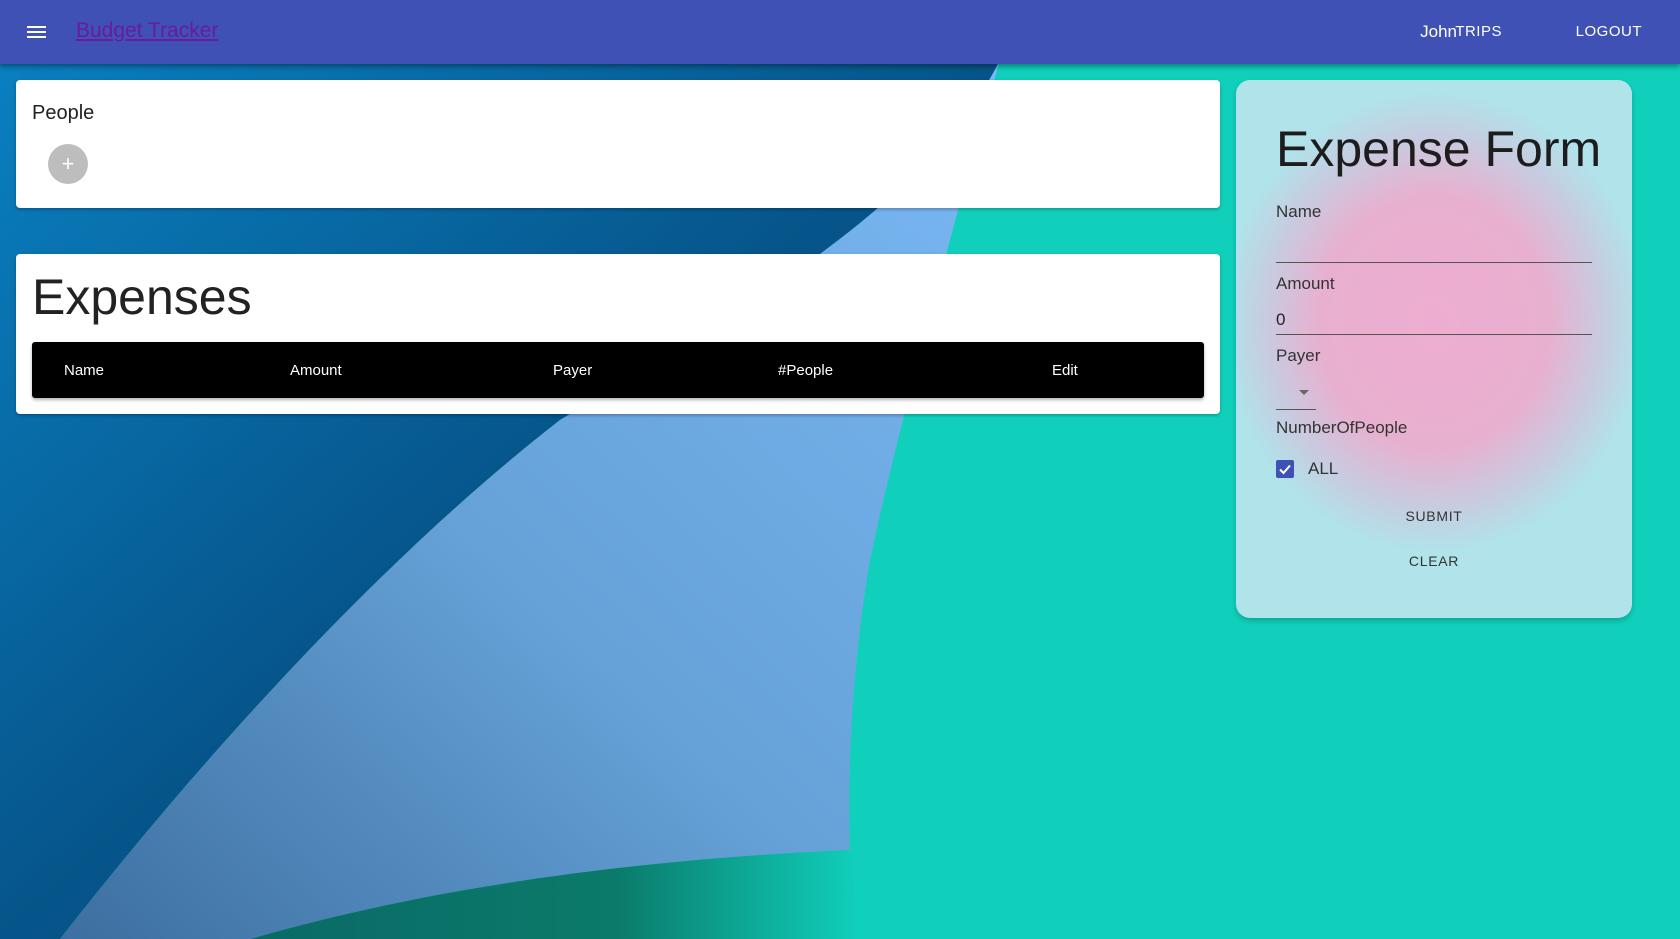  Describe the element at coordinates (1434, 561) in the screenshot. I see `clear-button: CLEAR` at that location.